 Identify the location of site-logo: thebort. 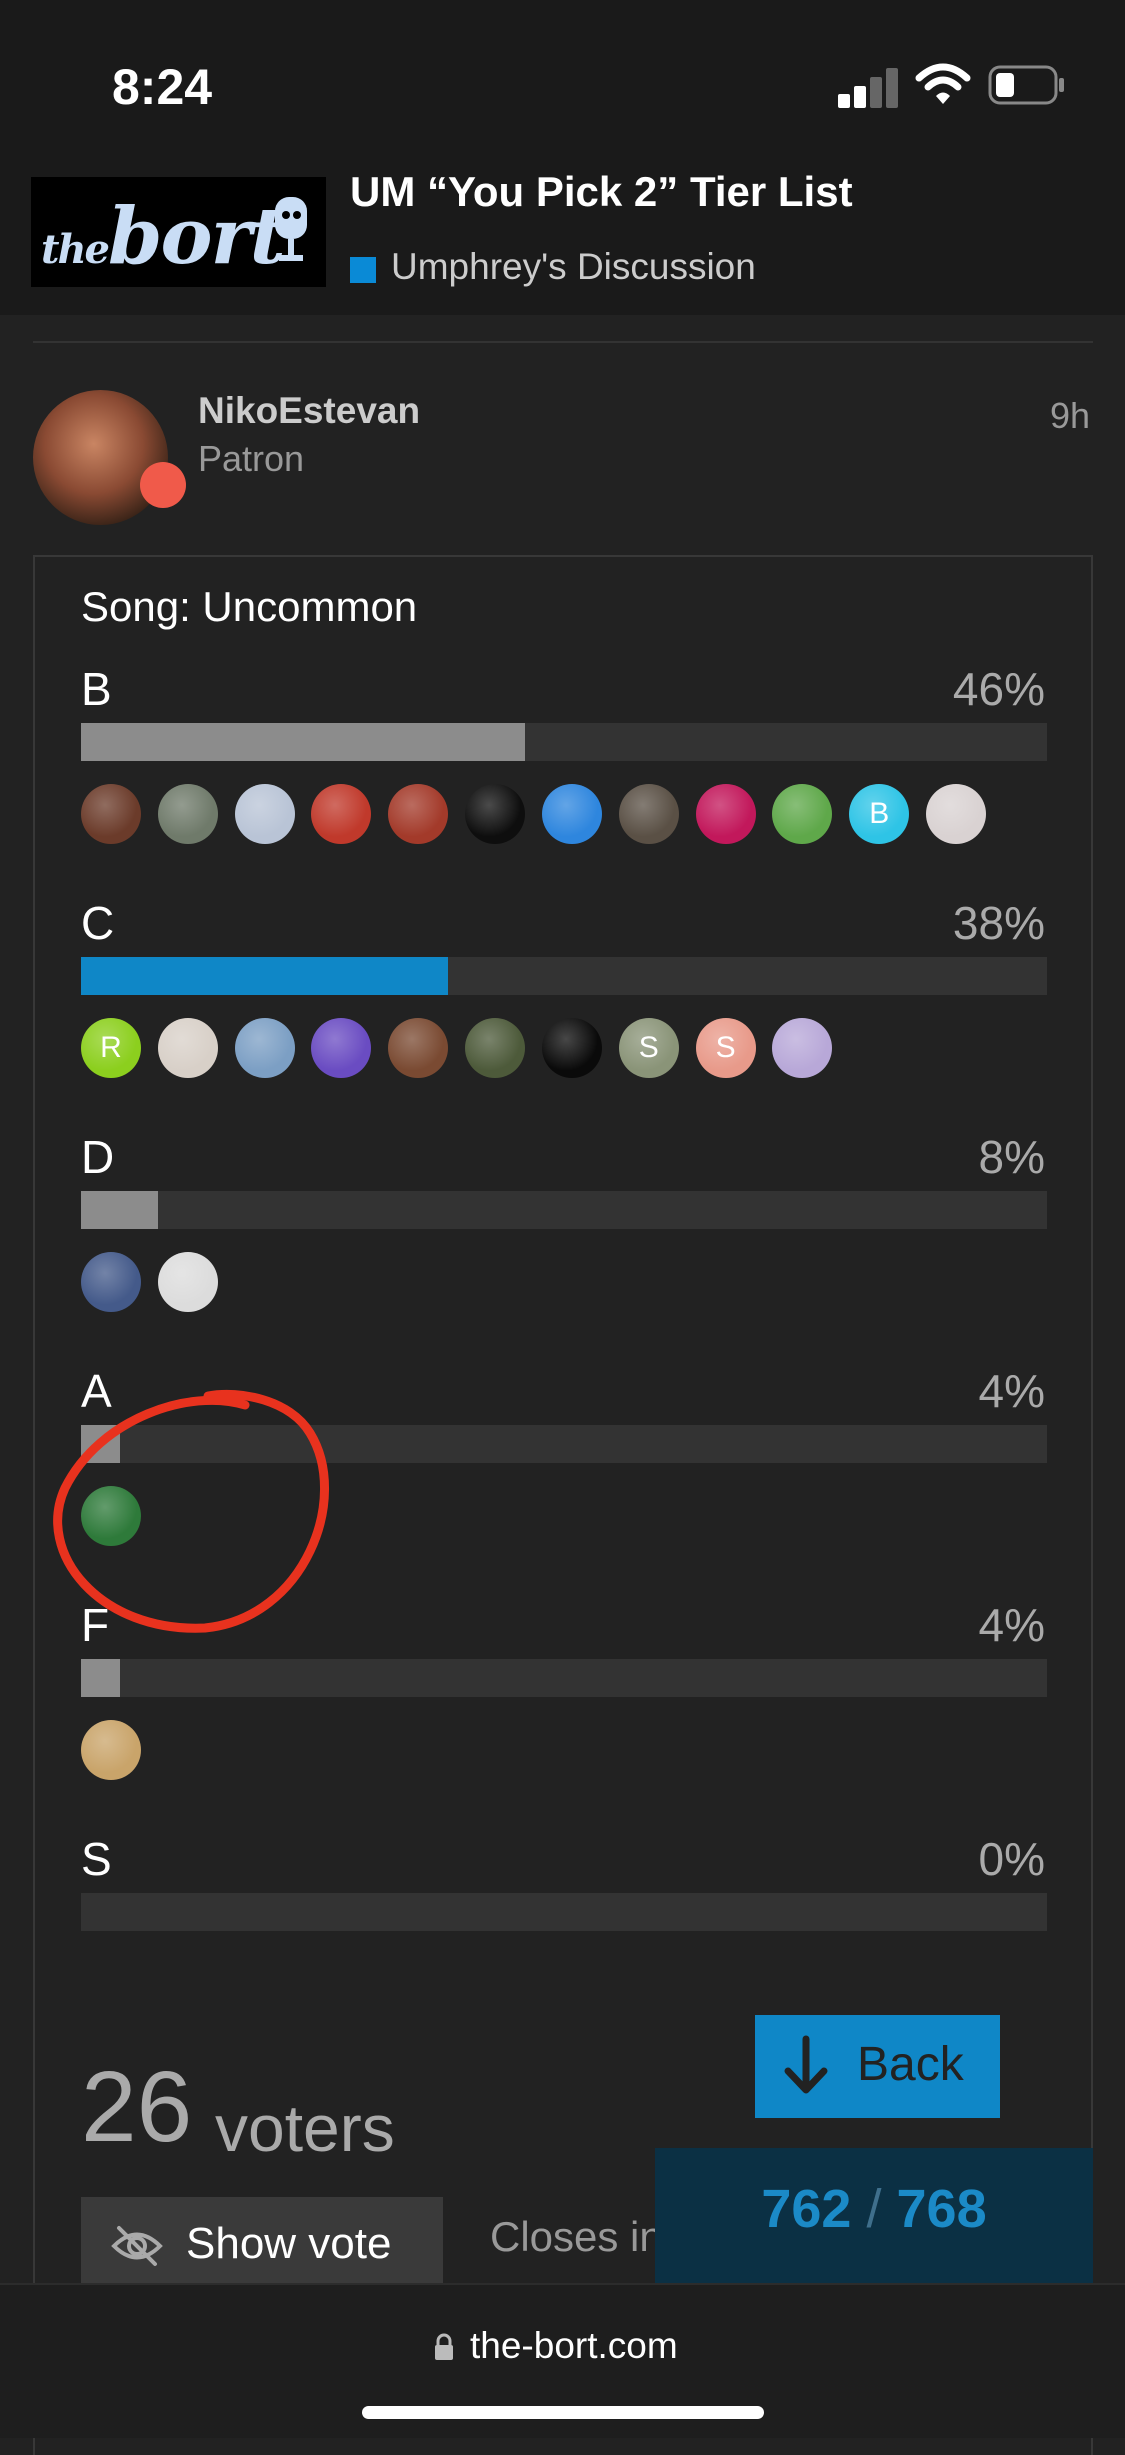
(178, 232).